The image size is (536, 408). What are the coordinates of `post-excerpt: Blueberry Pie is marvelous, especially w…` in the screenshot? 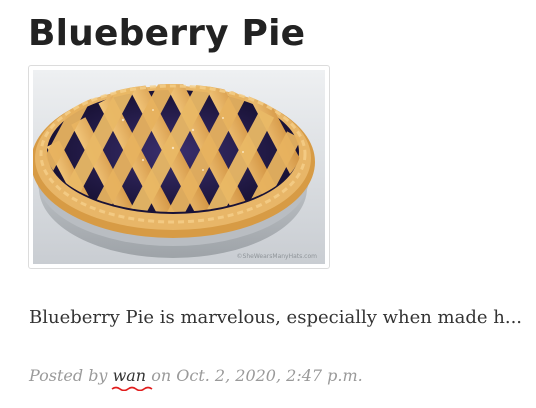 It's located at (276, 317).